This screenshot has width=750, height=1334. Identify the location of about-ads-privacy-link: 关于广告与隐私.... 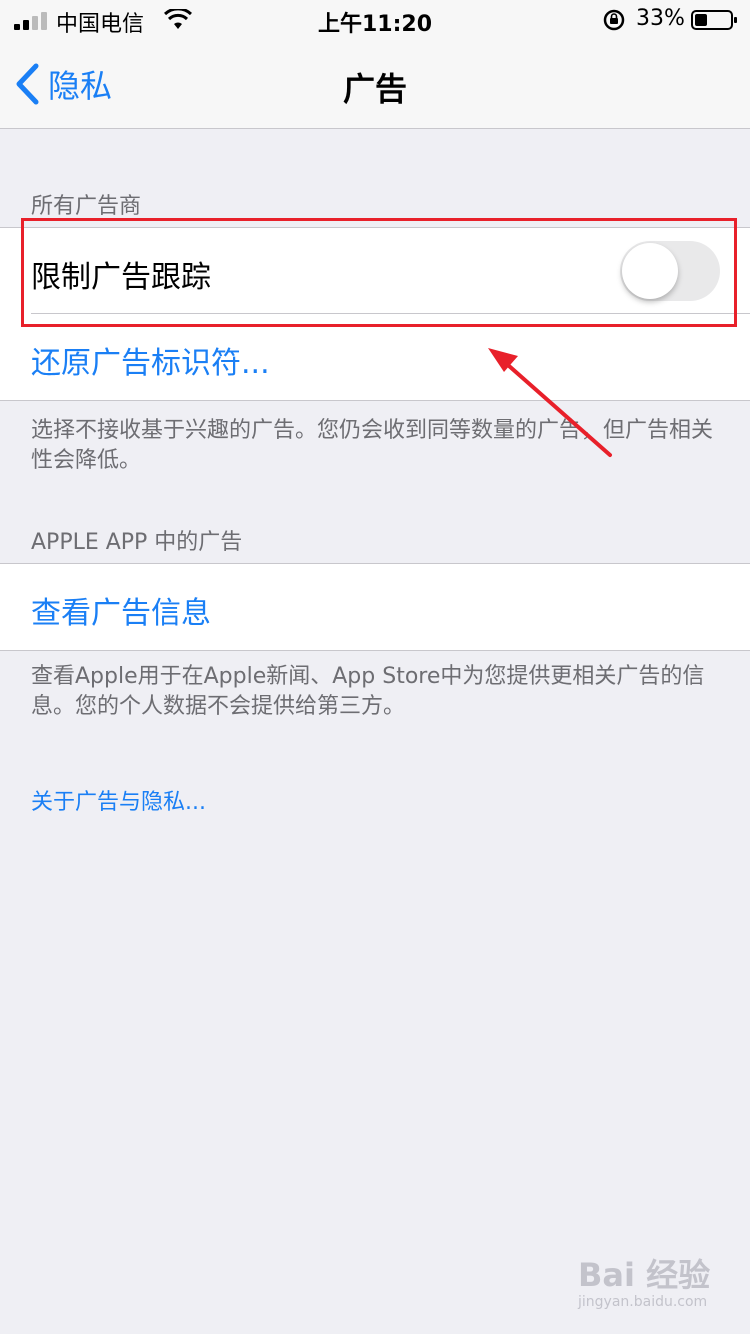
(118, 800).